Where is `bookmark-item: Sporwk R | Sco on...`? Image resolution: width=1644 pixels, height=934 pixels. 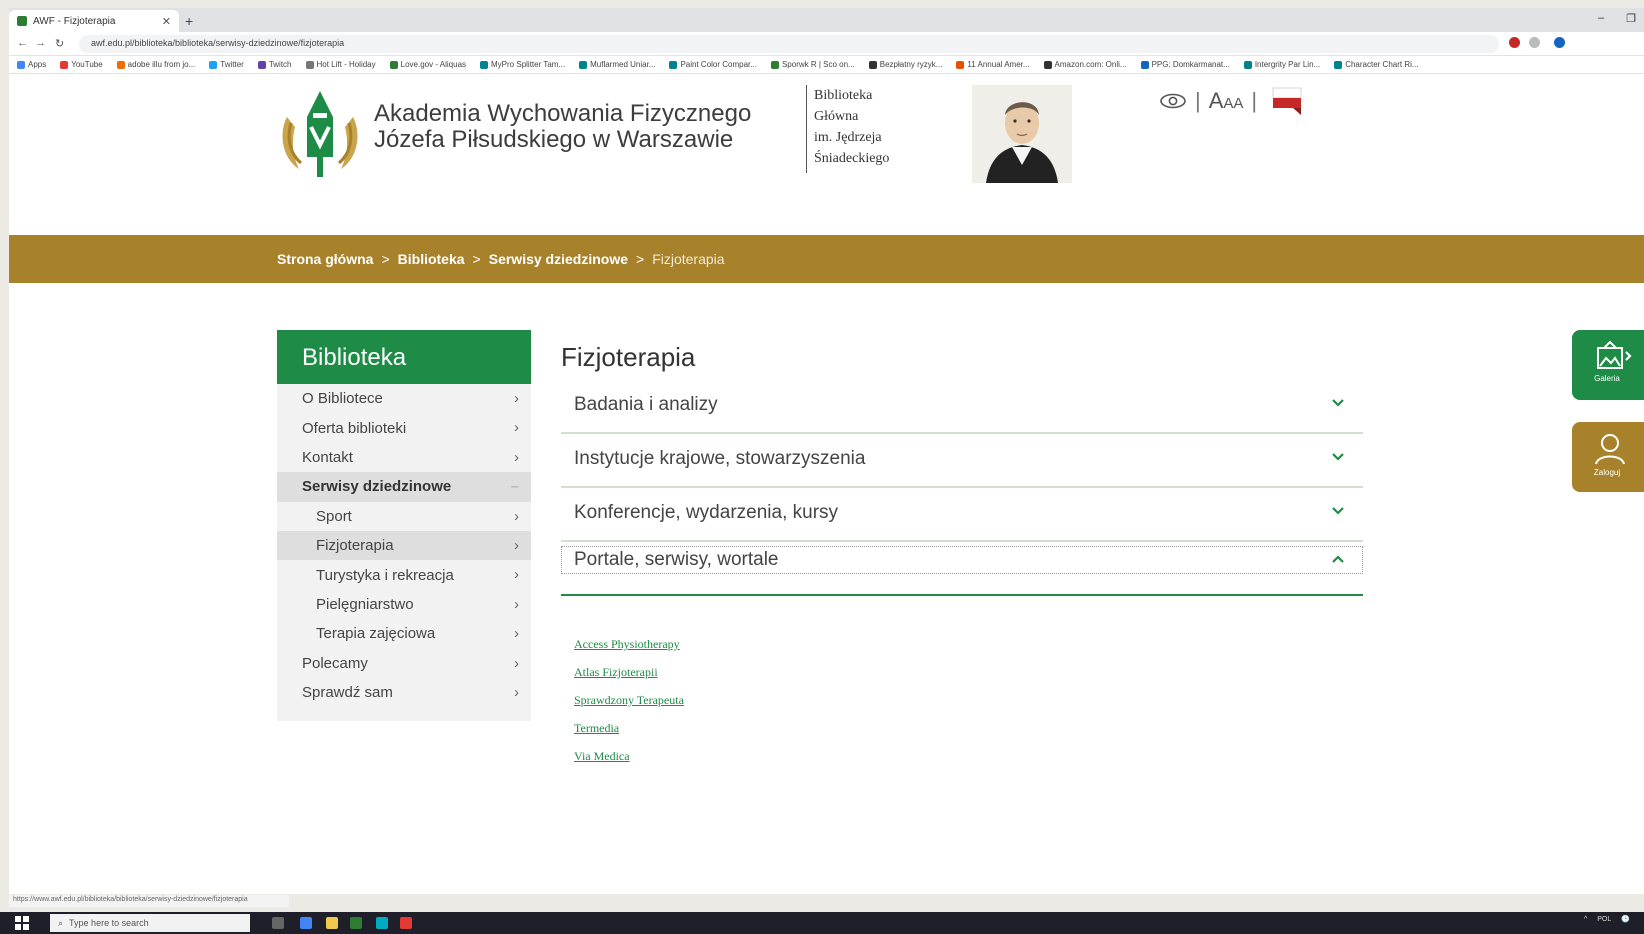 bookmark-item: Sporwk R | Sco on... is located at coordinates (812, 64).